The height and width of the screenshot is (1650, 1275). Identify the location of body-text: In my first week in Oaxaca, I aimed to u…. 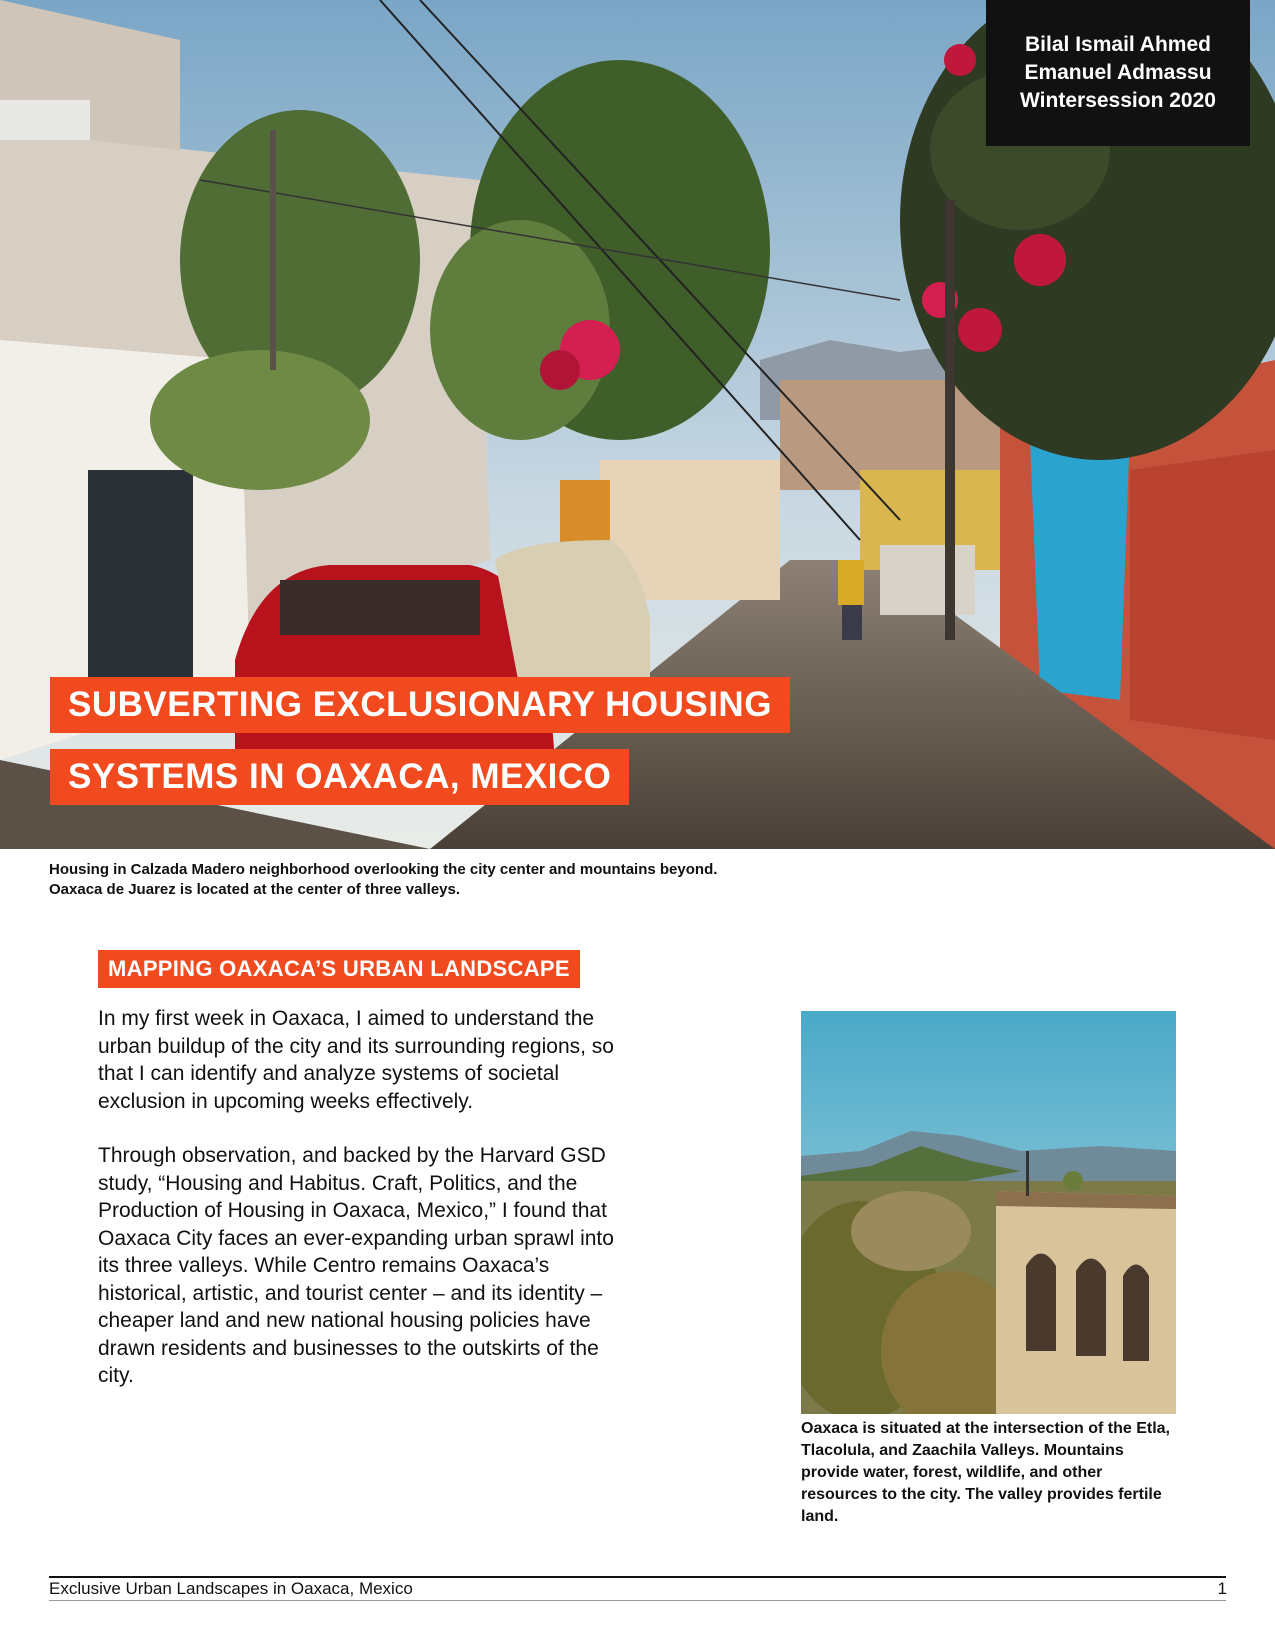
(368, 1211).